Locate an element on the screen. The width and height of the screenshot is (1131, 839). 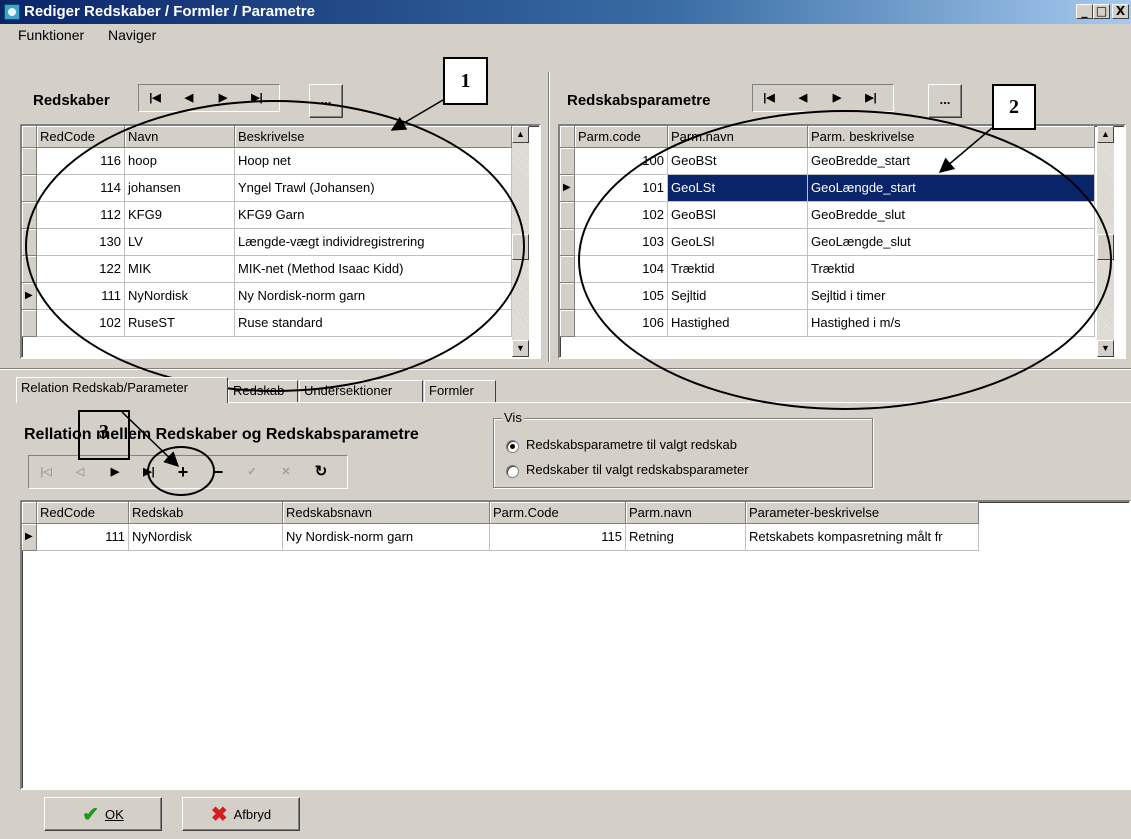
parametre-navigator: |◀ ◀ ▶ ▶| is located at coordinates (823, 98).